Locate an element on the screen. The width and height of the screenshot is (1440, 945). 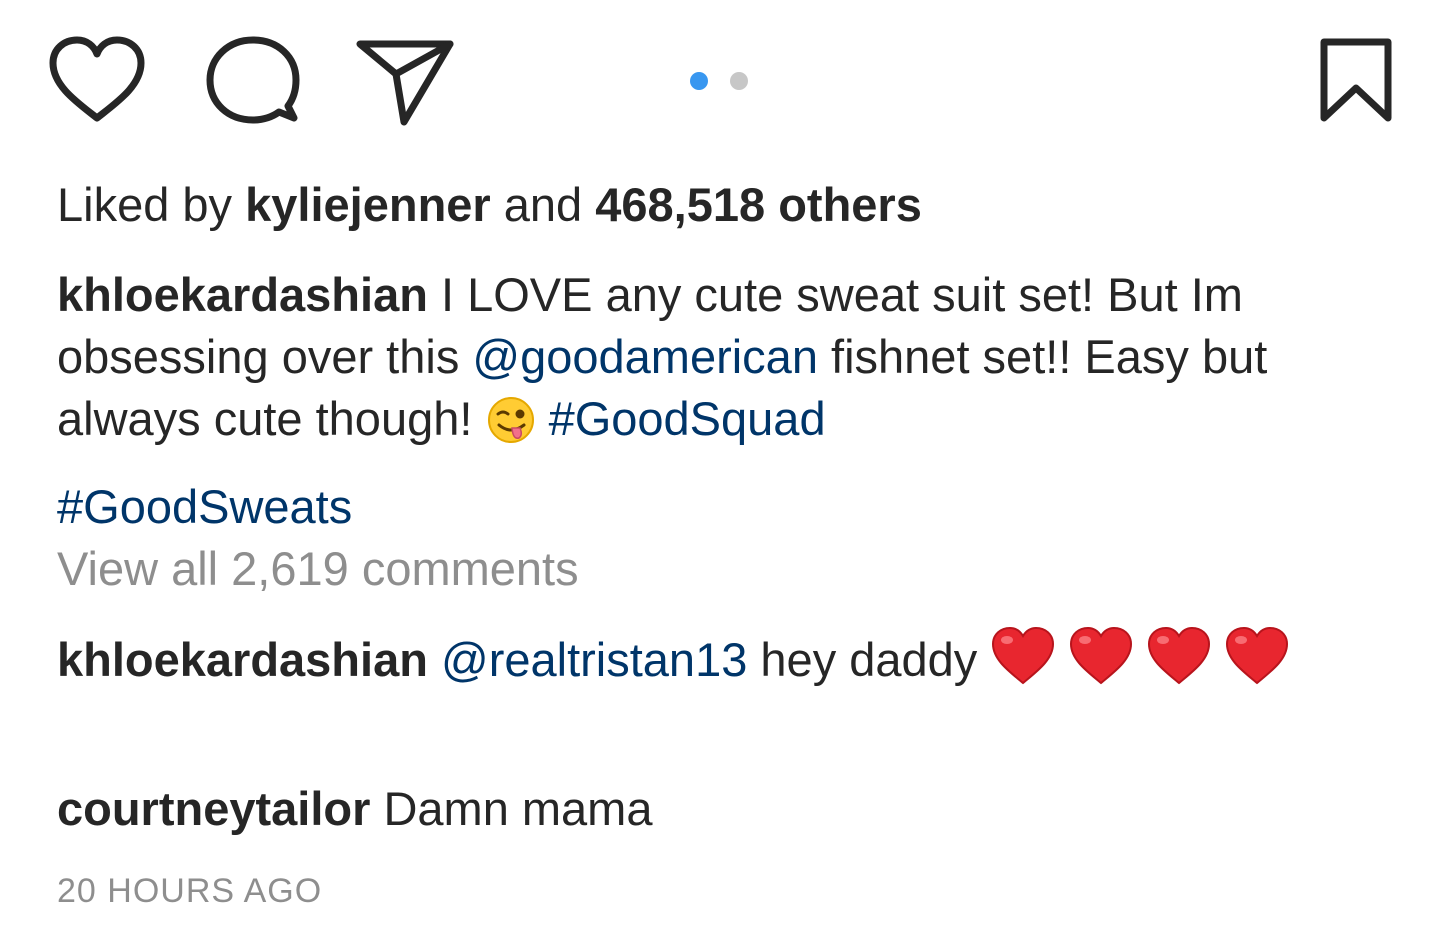
paper-plane-icon is located at coordinates (406, 83).